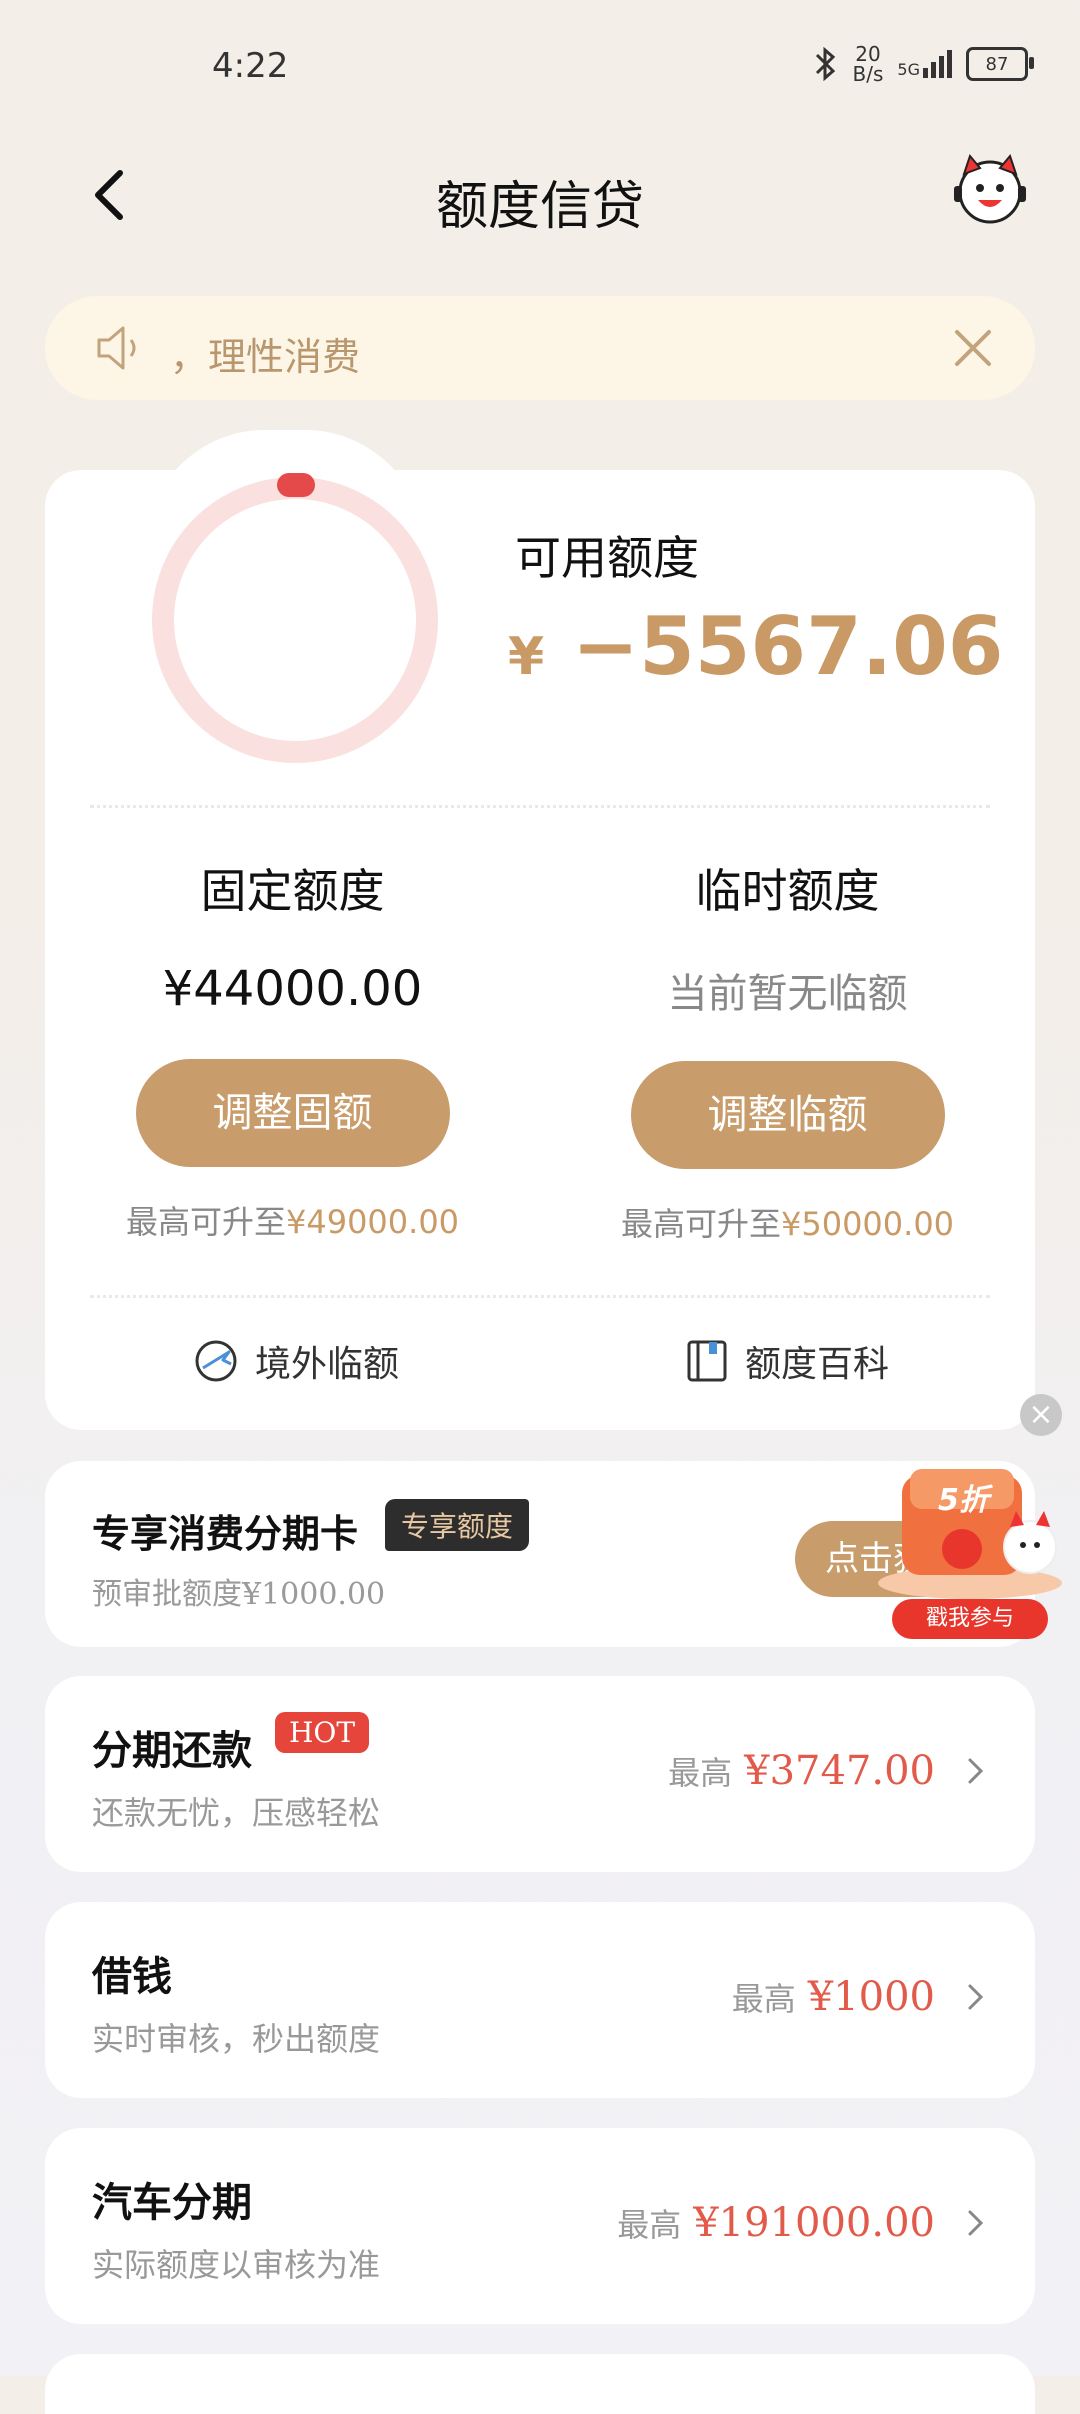 Image resolution: width=1080 pixels, height=2414 pixels. Describe the element at coordinates (868, 64) in the screenshot. I see `net-speed: 20 B/s` at that location.